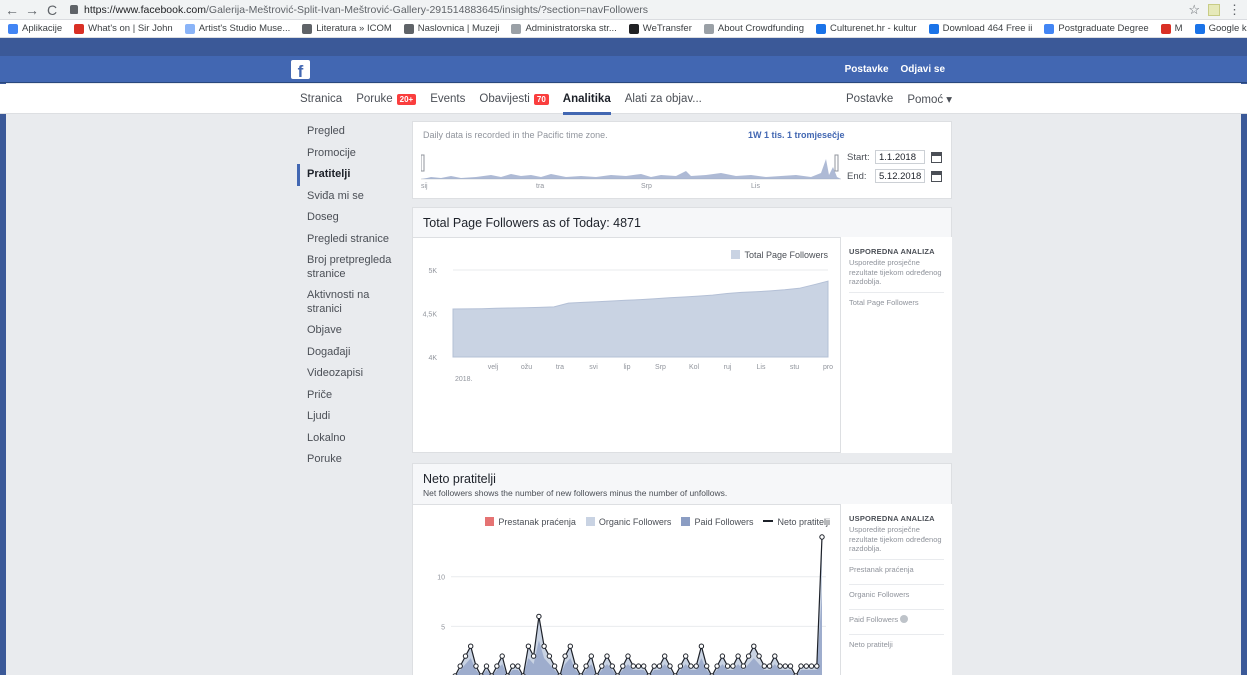  I want to click on sidebar-item: Videozapisi, so click(351, 374).